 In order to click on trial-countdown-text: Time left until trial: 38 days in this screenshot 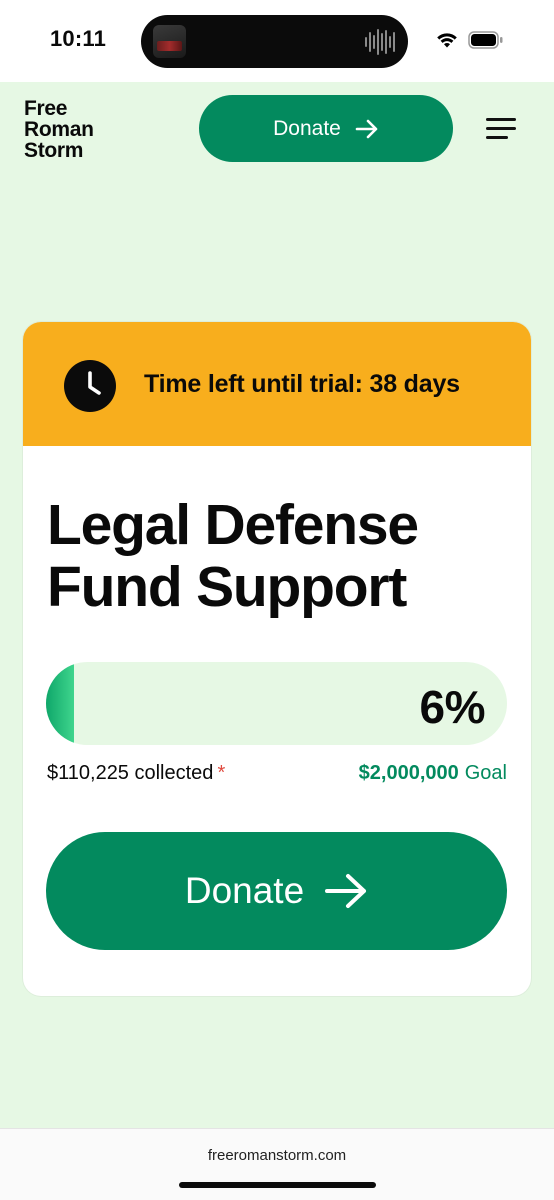, I will do `click(302, 384)`.